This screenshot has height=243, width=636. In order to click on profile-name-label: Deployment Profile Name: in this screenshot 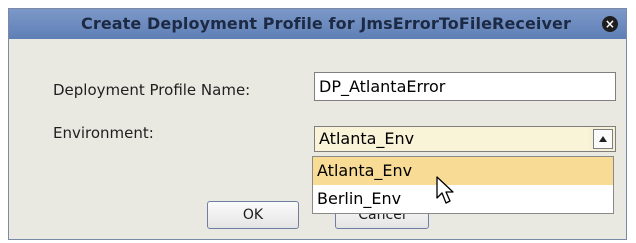, I will do `click(152, 90)`.